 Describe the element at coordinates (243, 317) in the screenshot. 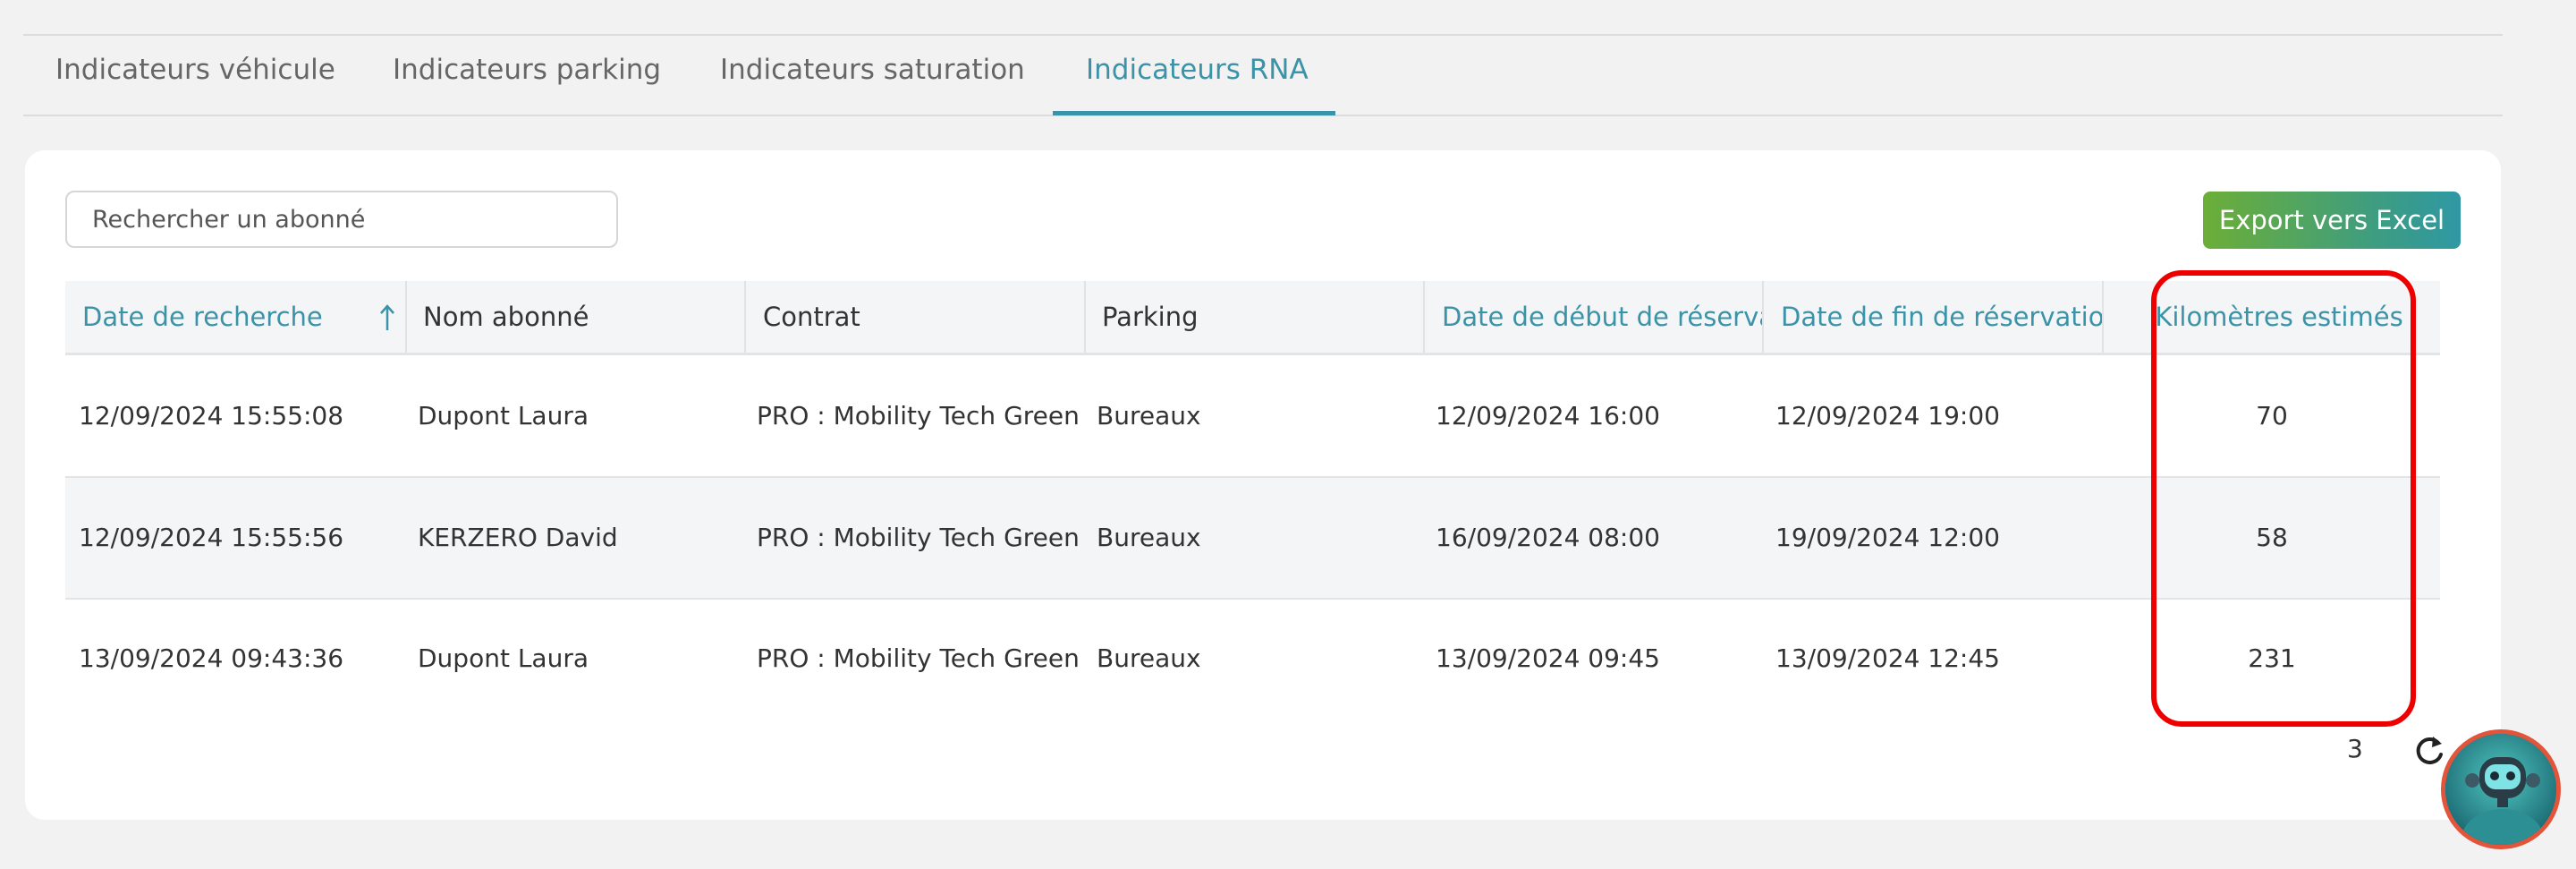

I see `column-header-date-recherche: Date de recherche` at that location.